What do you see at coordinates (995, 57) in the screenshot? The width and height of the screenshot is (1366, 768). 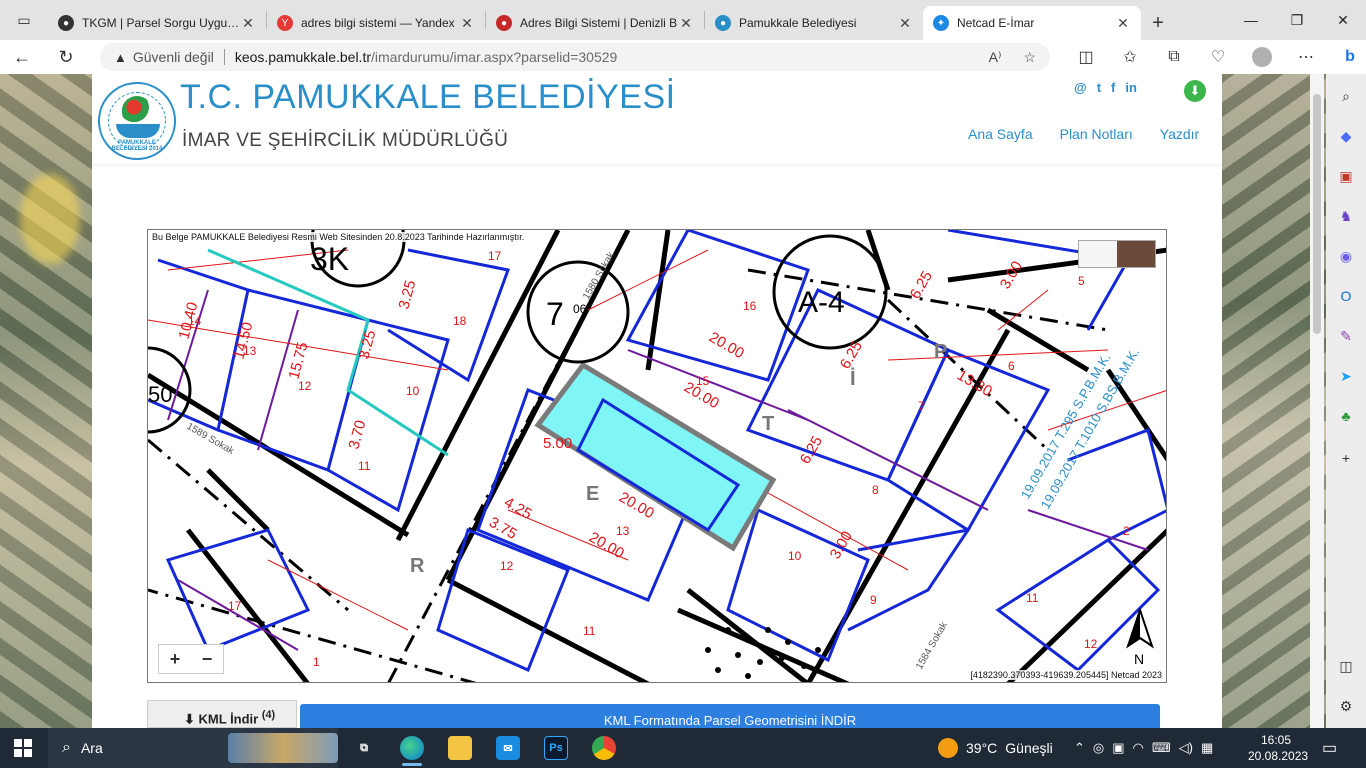 I see `read-aloud-icon: A⁾` at bounding box center [995, 57].